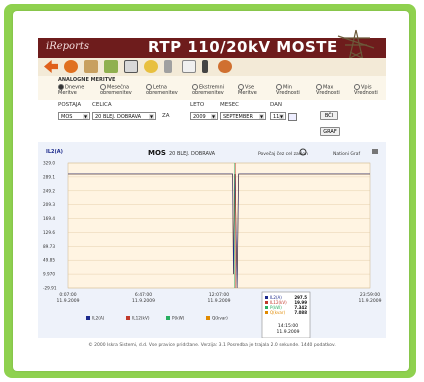  Describe the element at coordinates (111, 66) in the screenshot. I see `pen-icon` at that location.